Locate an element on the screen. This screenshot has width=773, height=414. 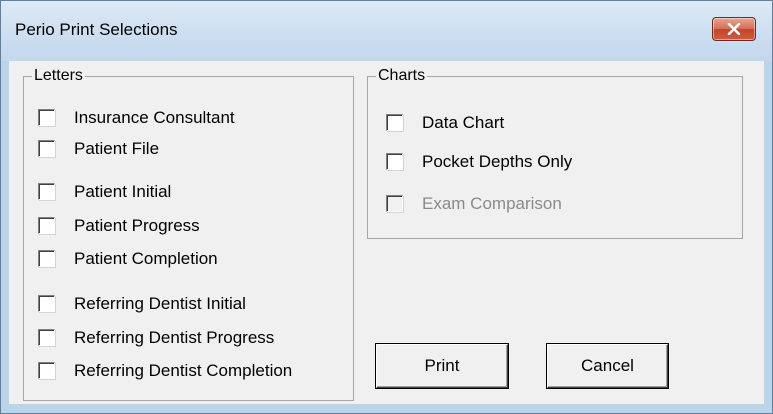
checkbox-label: Data Chart is located at coordinates (463, 122).